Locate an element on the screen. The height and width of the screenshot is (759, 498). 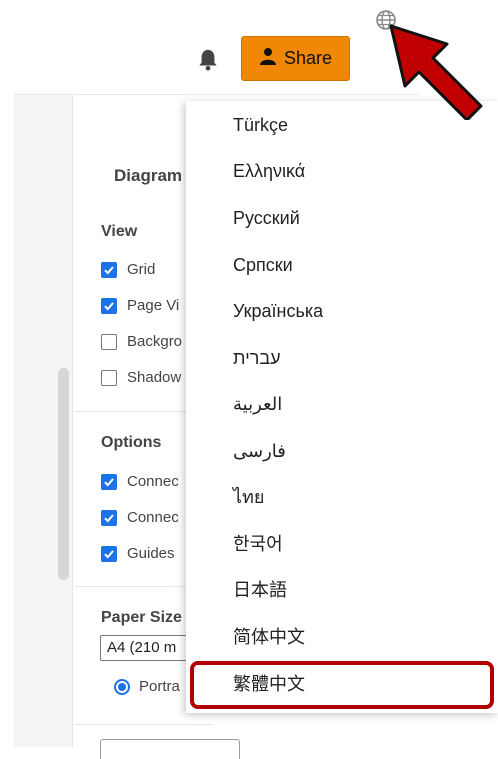
checkbox-guides: Guides is located at coordinates (138, 553).